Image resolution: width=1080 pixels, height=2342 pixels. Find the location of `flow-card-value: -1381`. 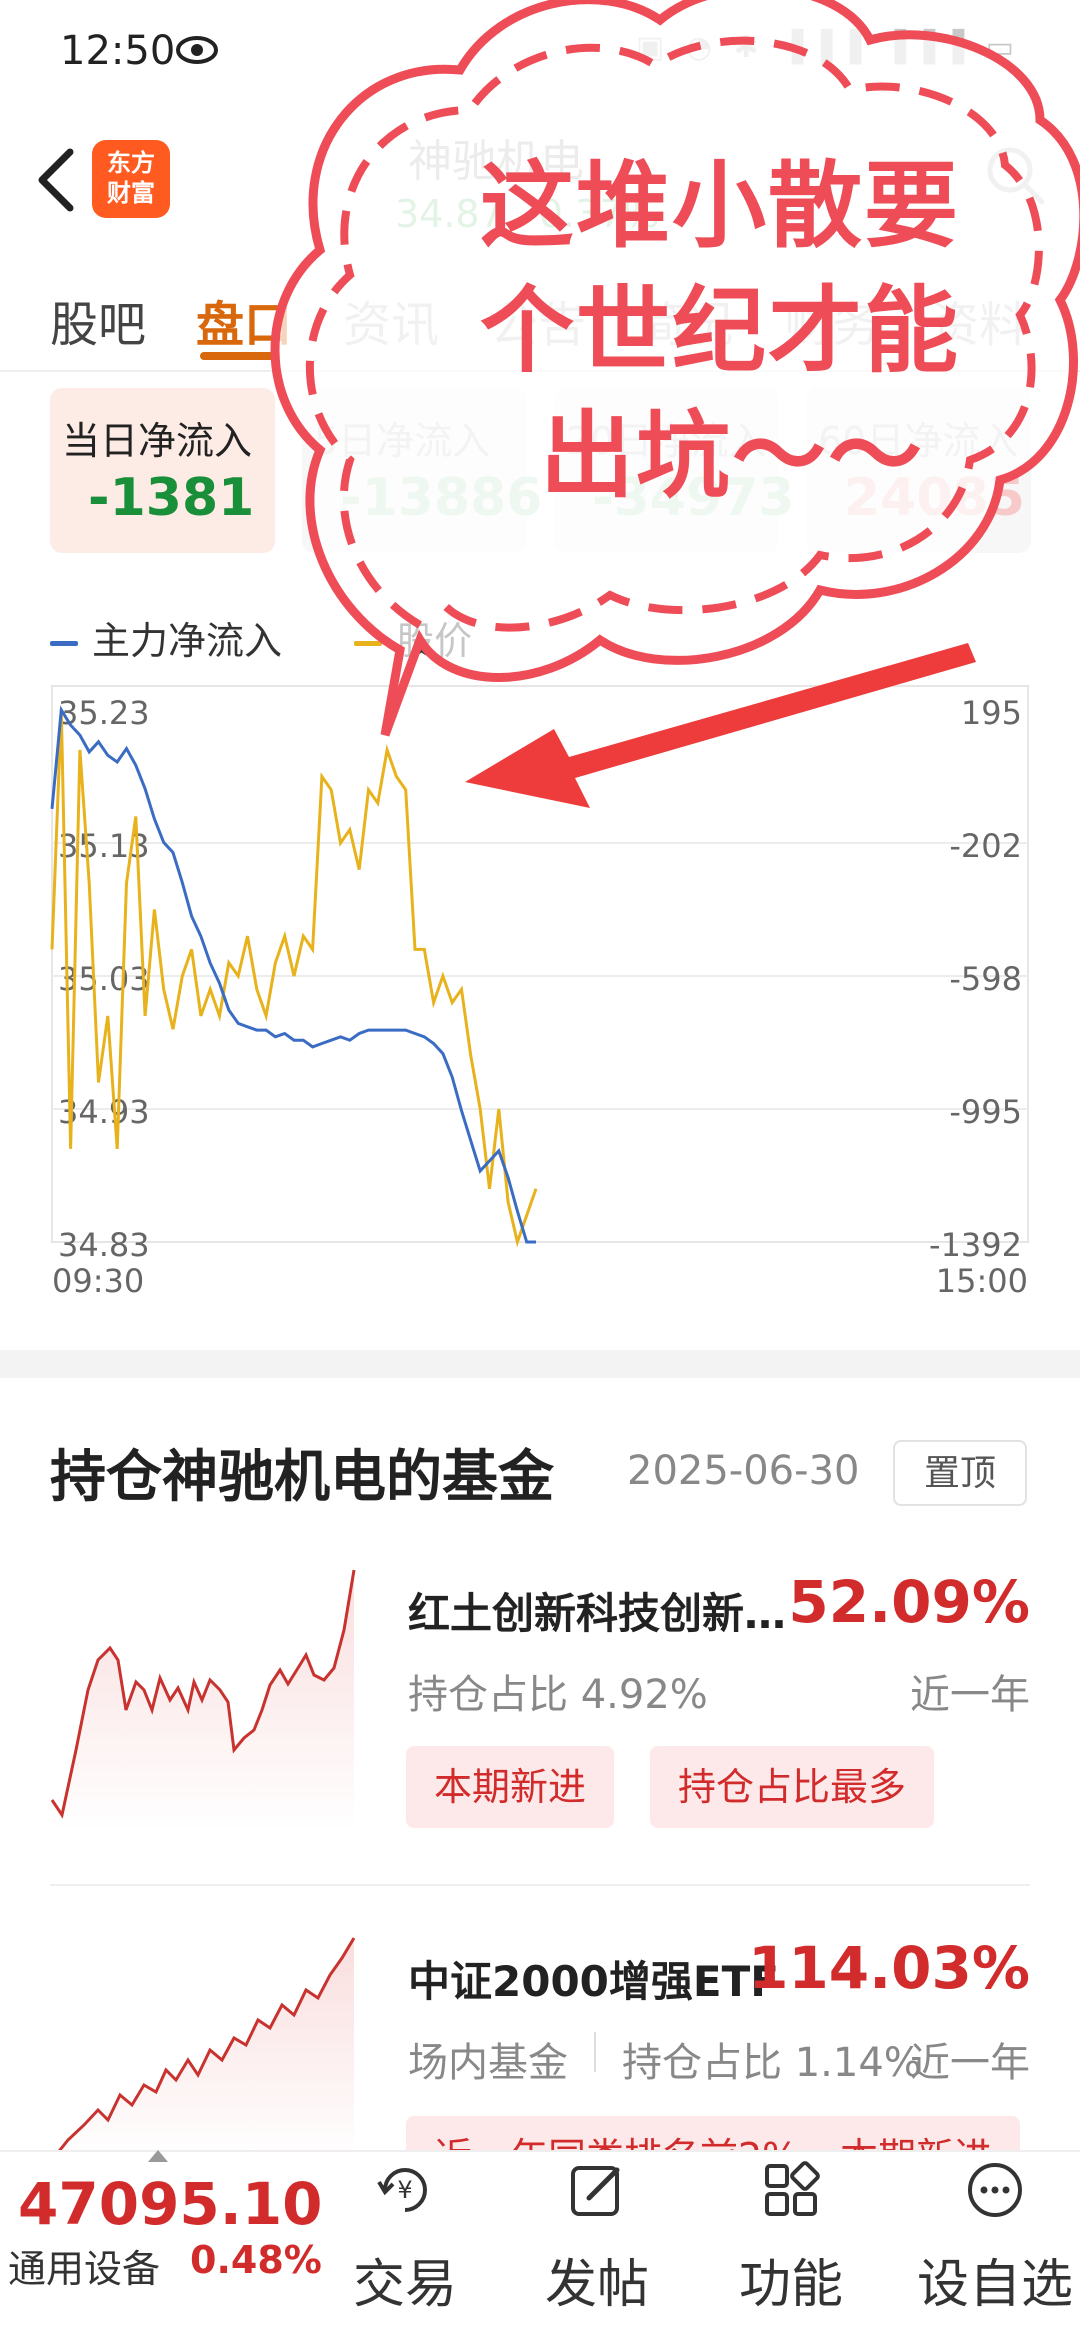

flow-card-value: -1381 is located at coordinates (171, 498).